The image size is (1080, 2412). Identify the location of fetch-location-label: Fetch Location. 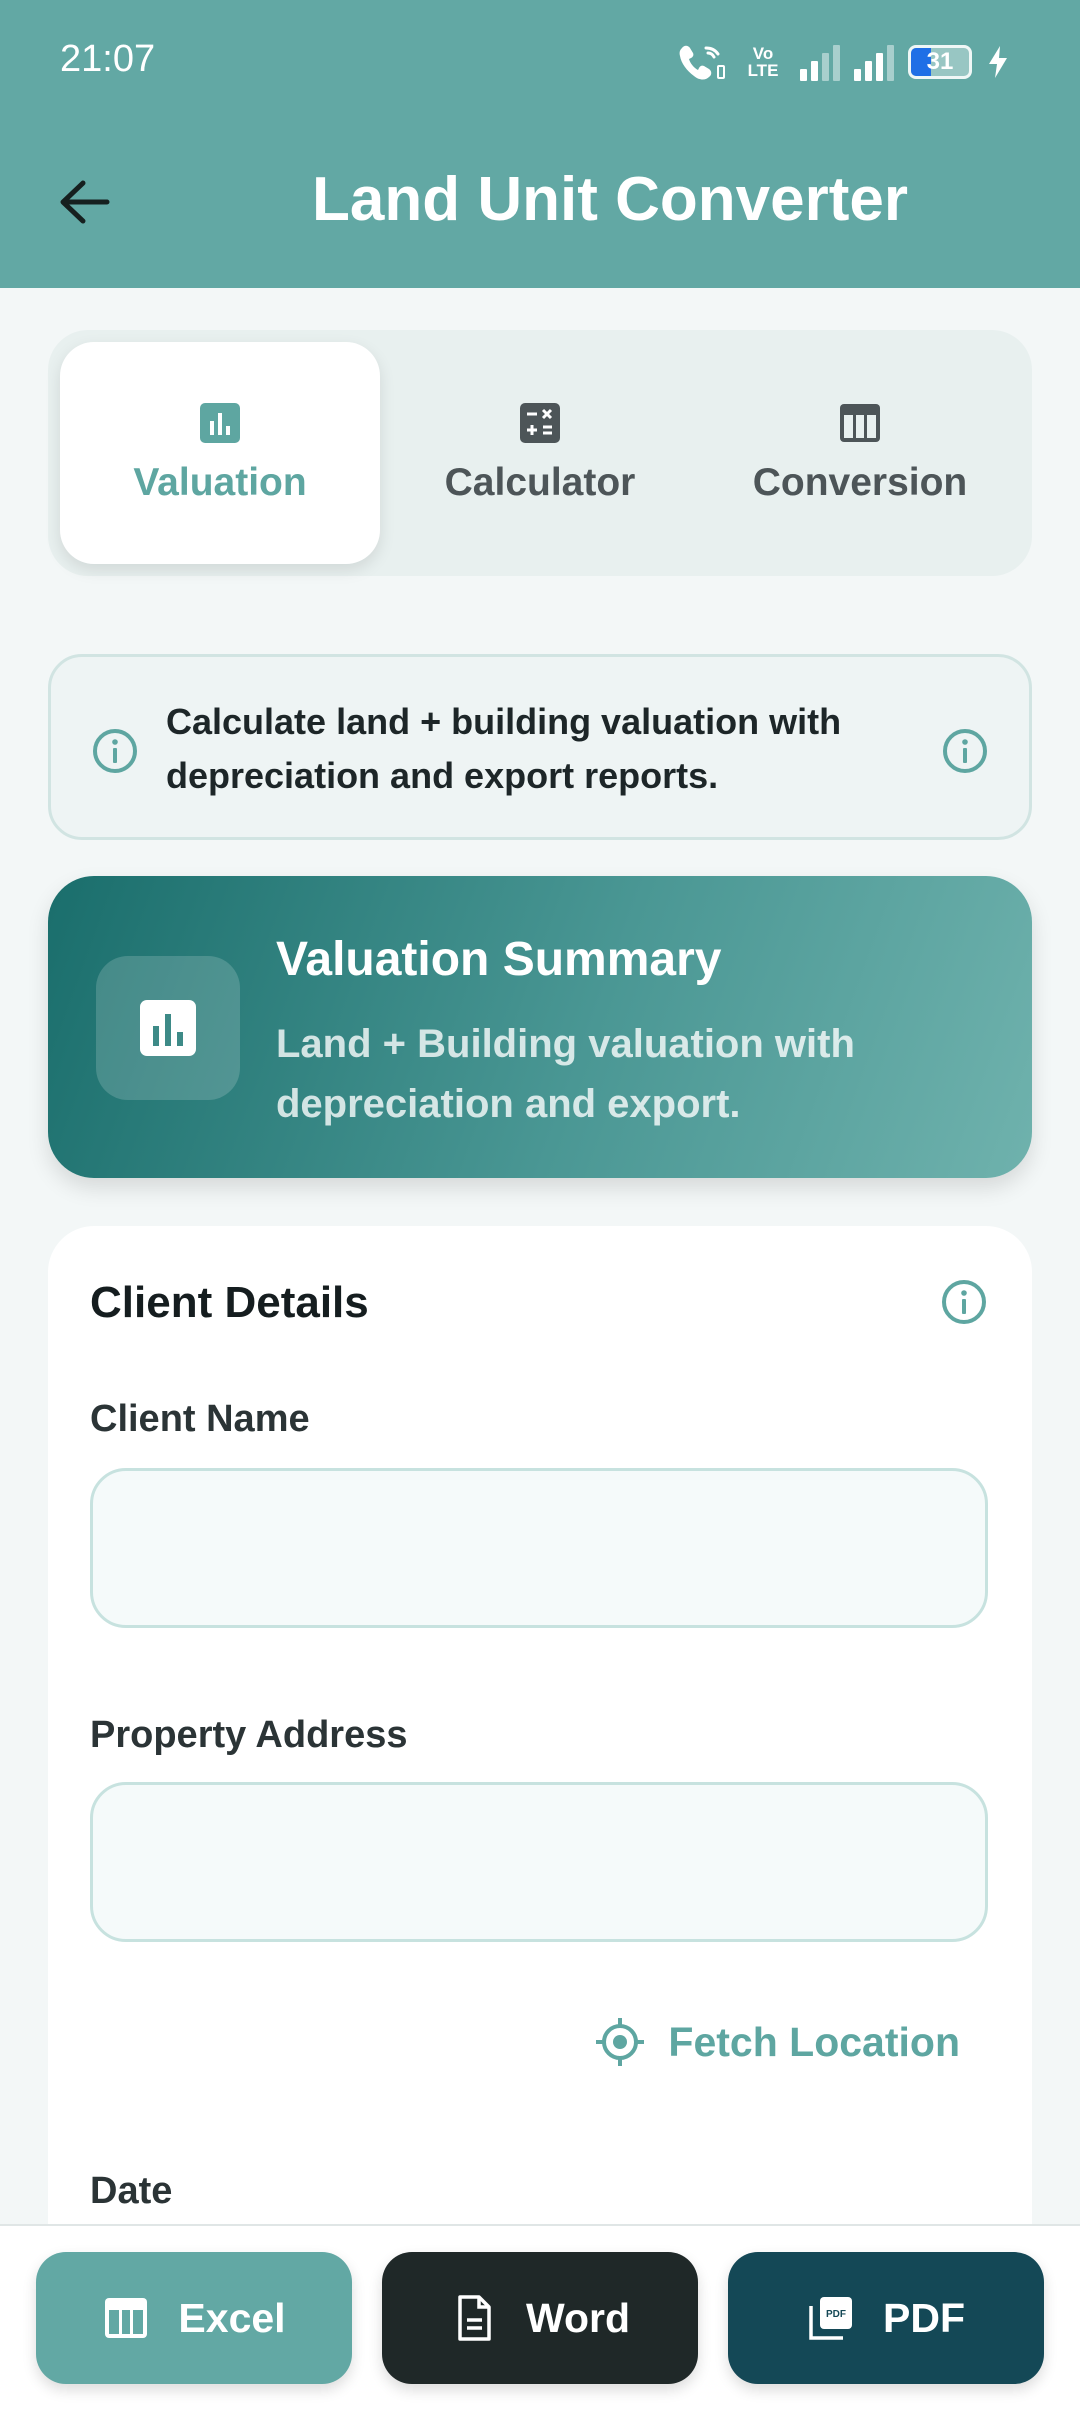
(814, 2041).